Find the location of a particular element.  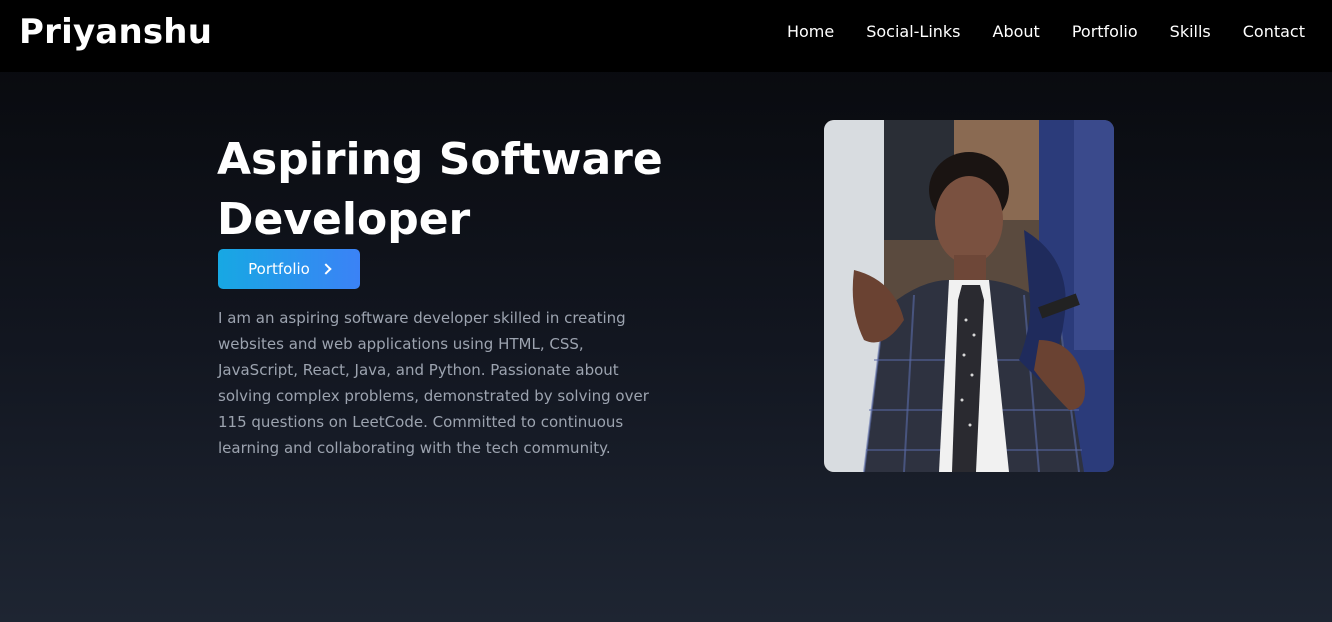

profile-photo is located at coordinates (969, 296).